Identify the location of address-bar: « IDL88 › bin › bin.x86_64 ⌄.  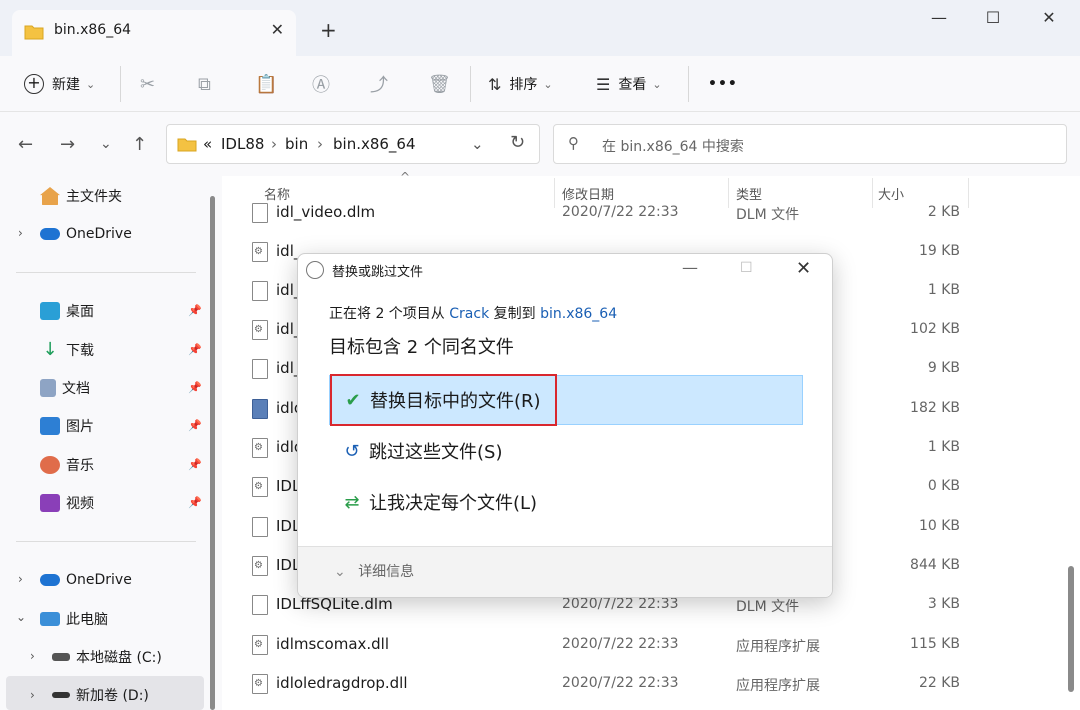
(353, 144).